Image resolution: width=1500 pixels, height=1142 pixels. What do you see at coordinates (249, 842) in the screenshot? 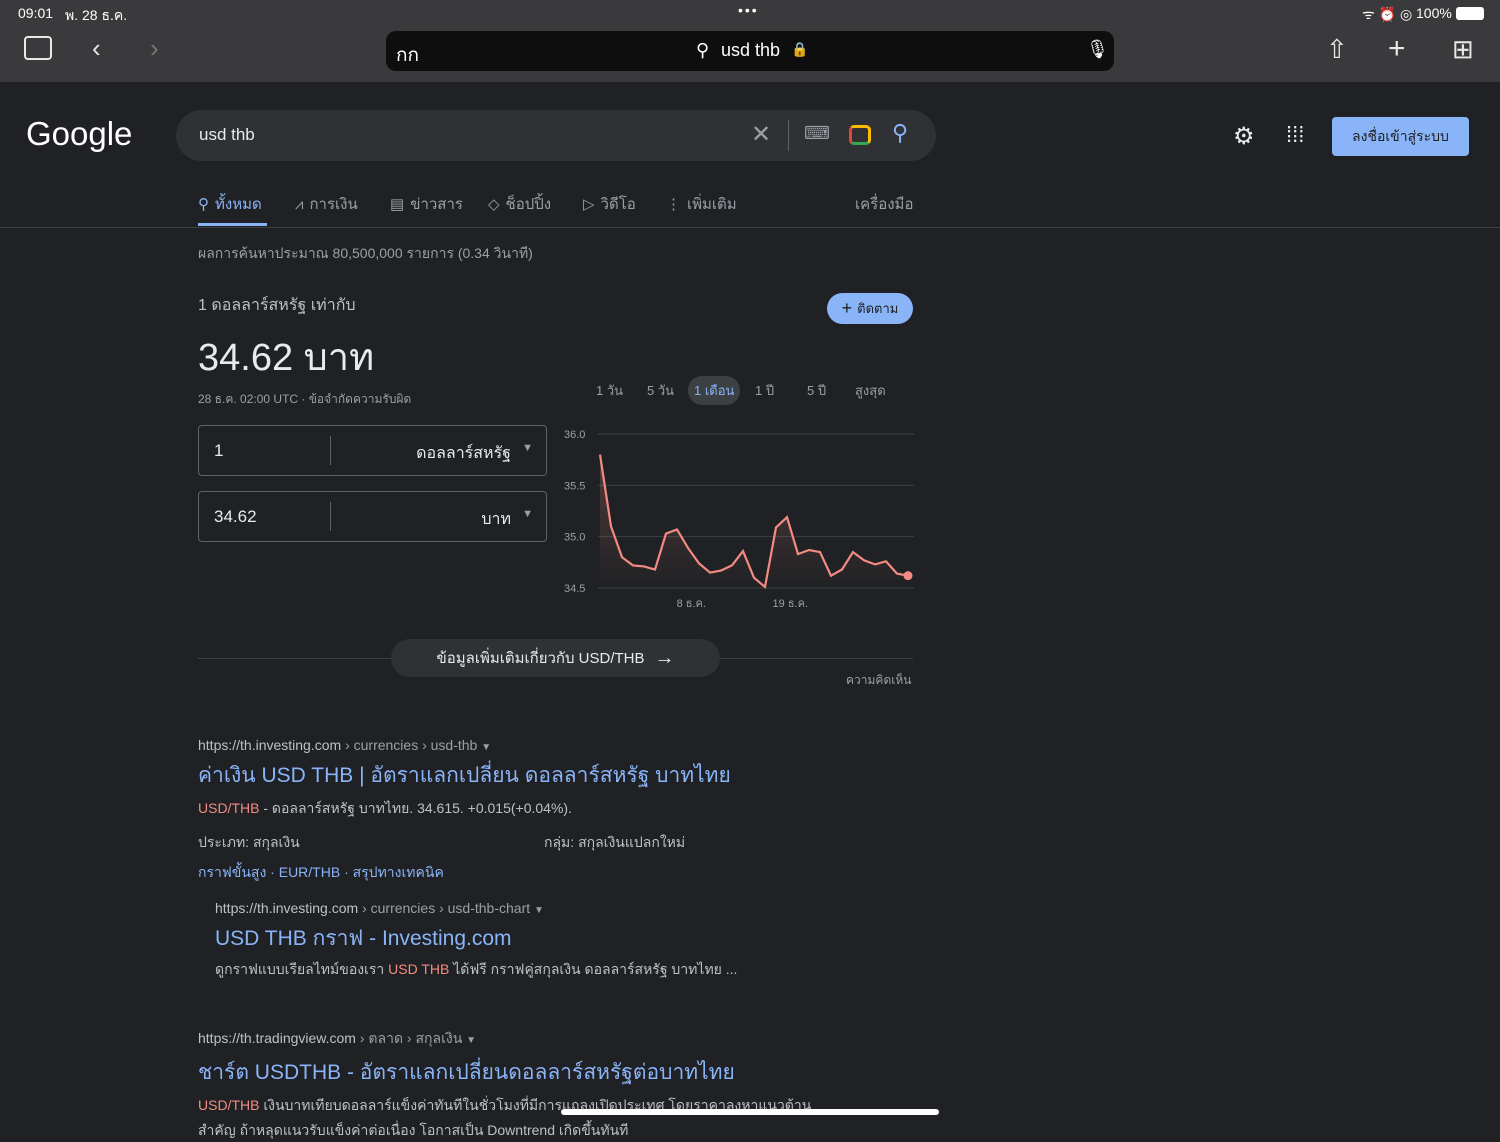
I see `result-type: ประเภท: สกุลเงิน` at bounding box center [249, 842].